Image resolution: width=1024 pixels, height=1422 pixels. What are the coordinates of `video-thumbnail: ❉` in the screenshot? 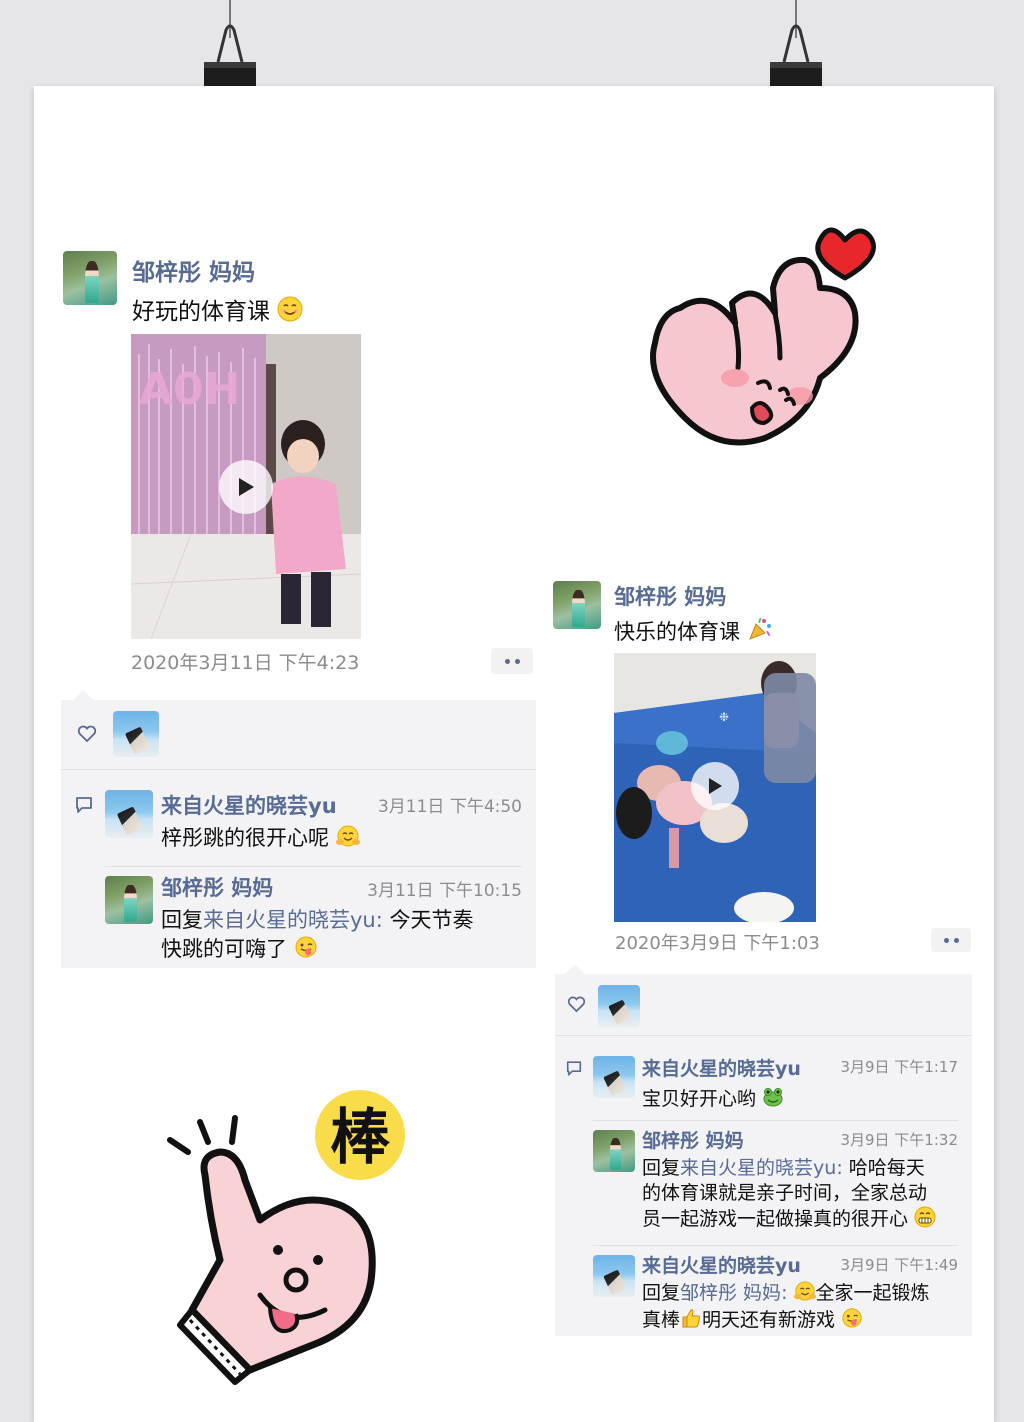 It's located at (715, 787).